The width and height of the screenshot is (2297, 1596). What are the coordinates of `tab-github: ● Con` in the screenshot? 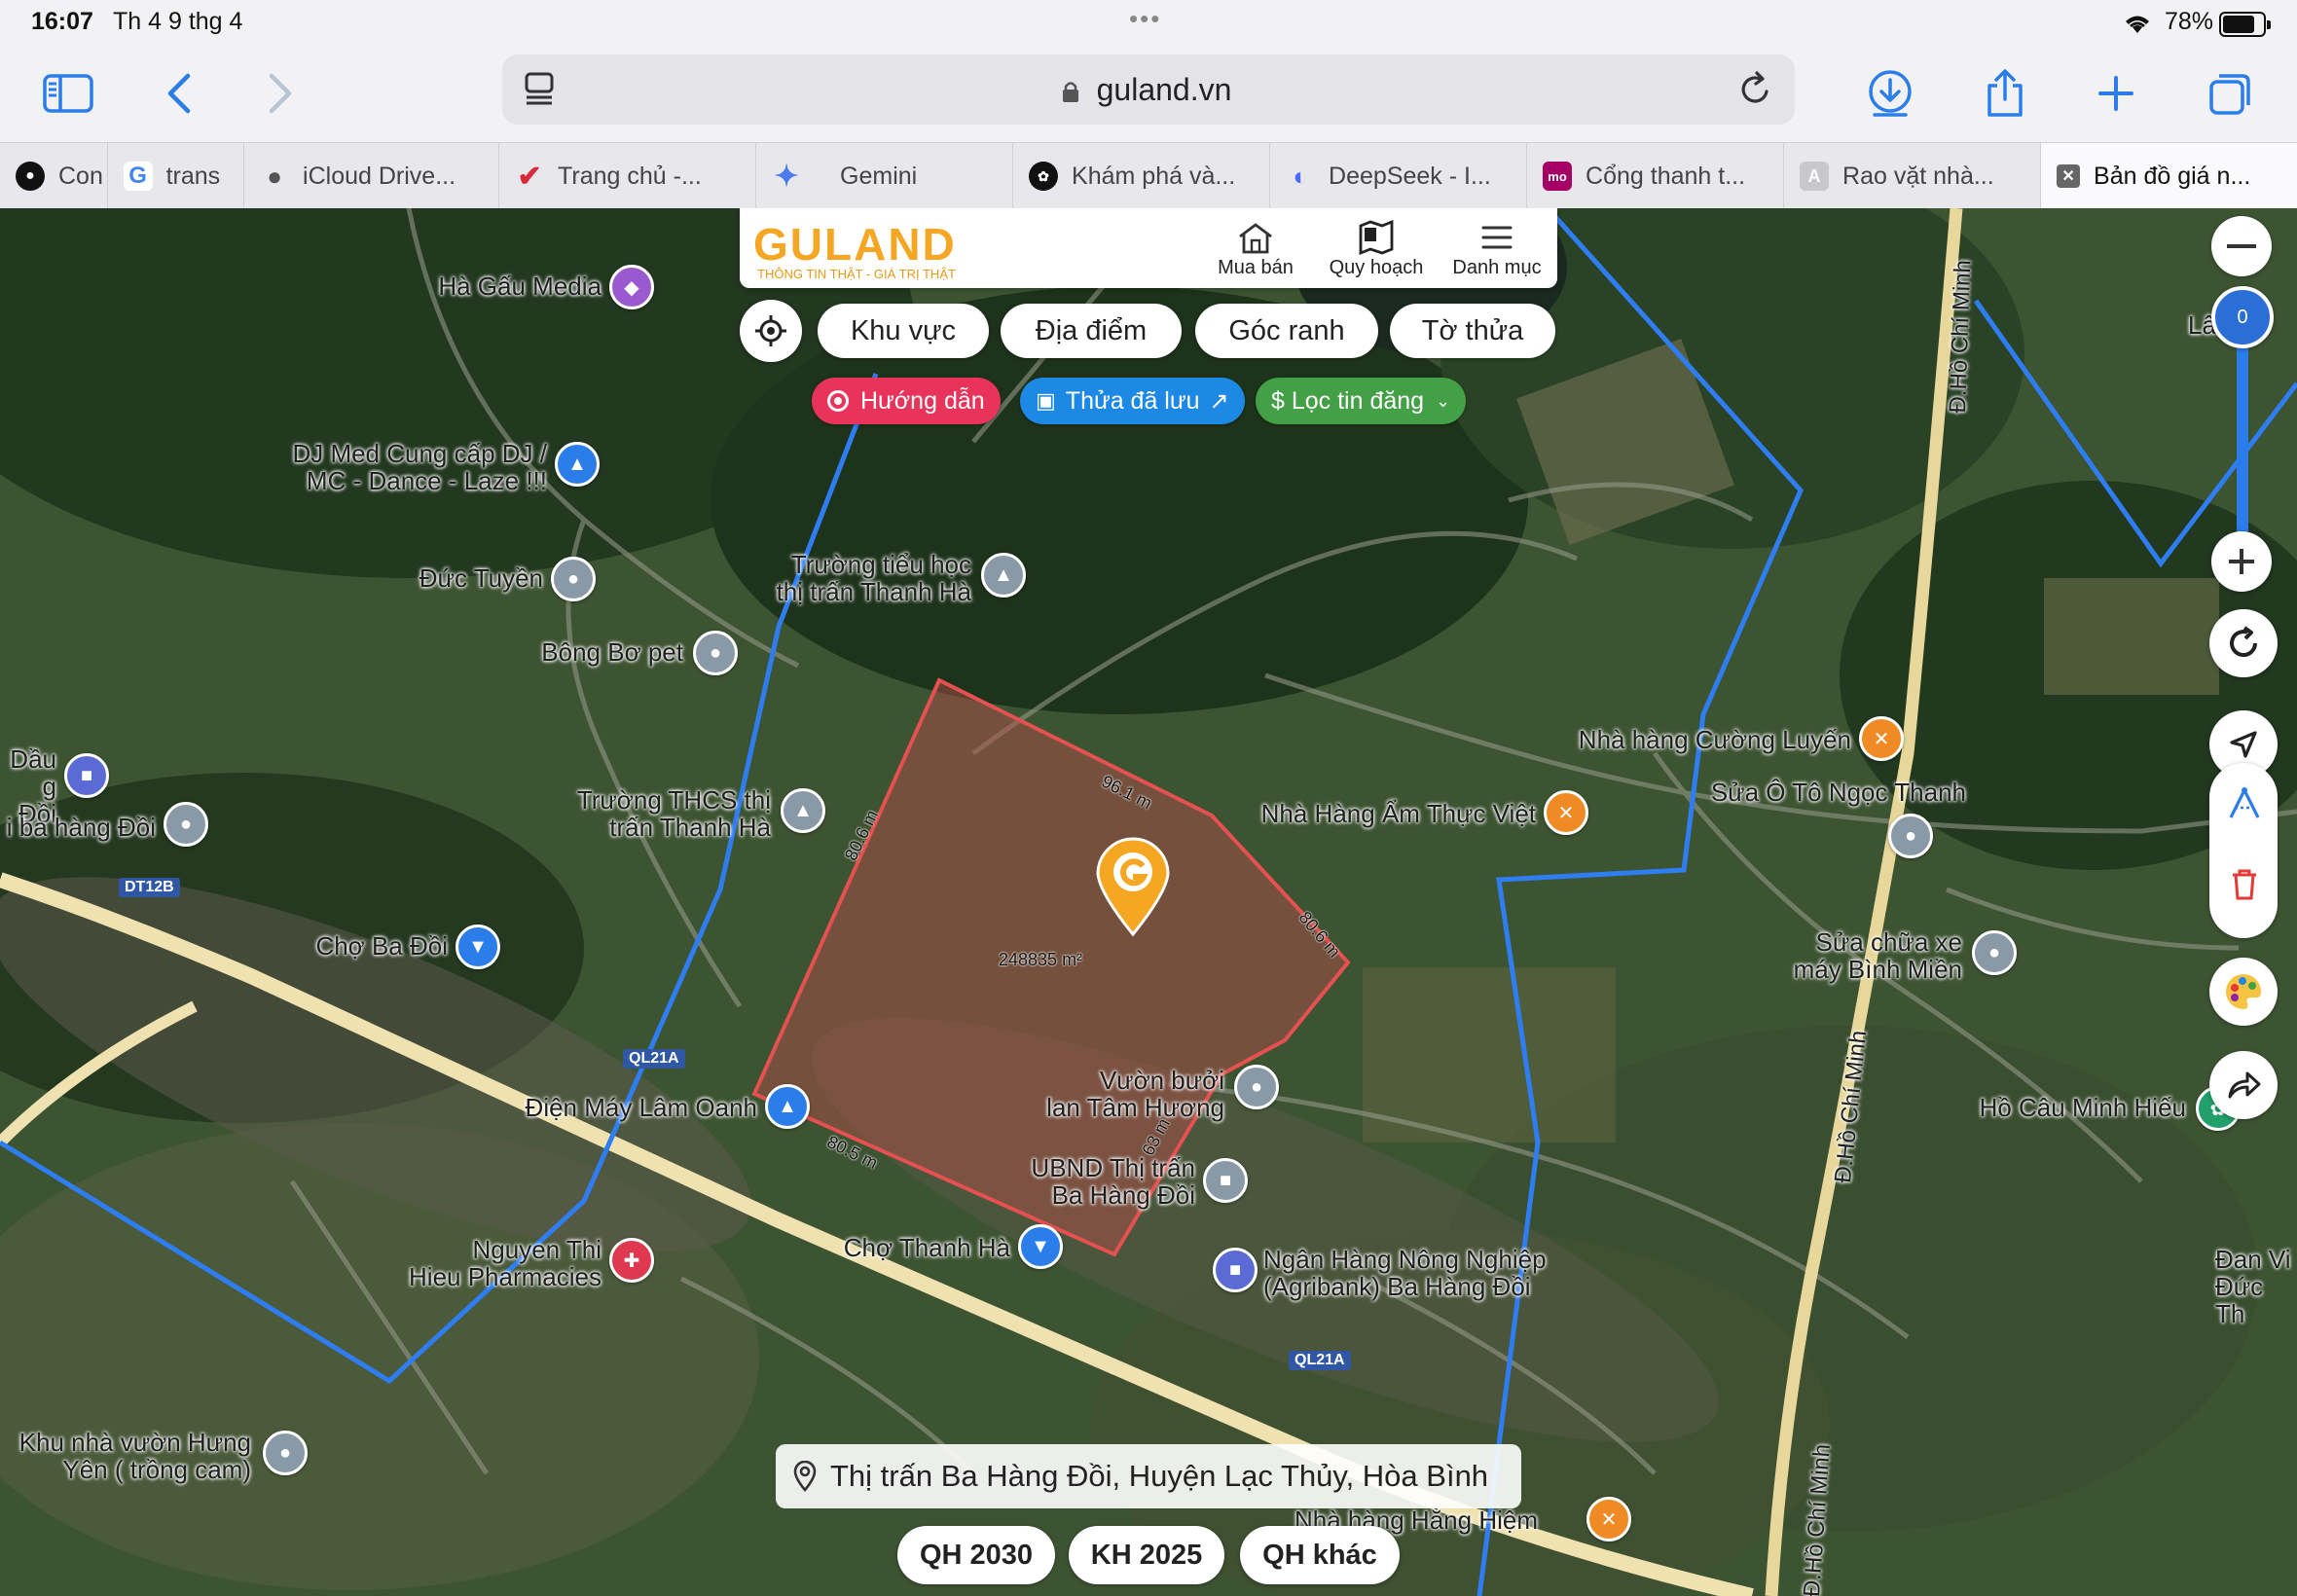 It's located at (54, 176).